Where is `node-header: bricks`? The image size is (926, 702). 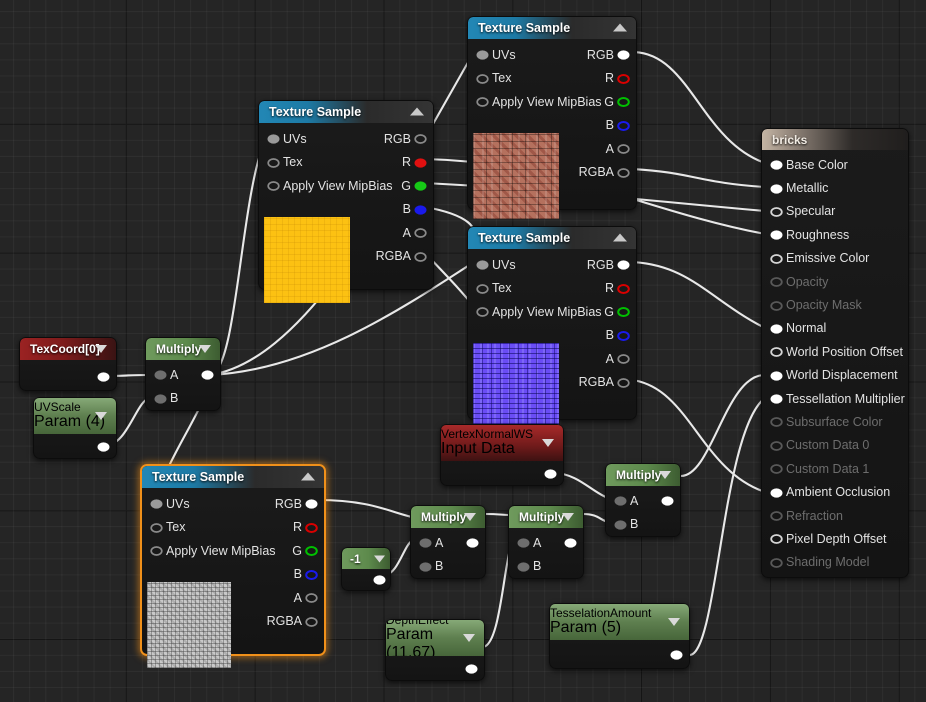 node-header: bricks is located at coordinates (835, 139).